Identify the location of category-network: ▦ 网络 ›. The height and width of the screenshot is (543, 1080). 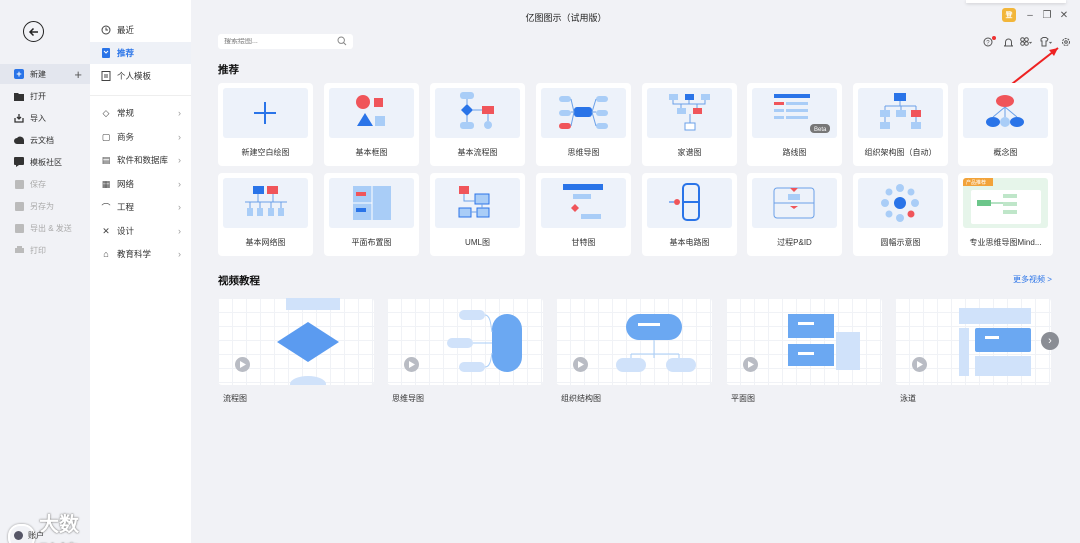
(140, 184).